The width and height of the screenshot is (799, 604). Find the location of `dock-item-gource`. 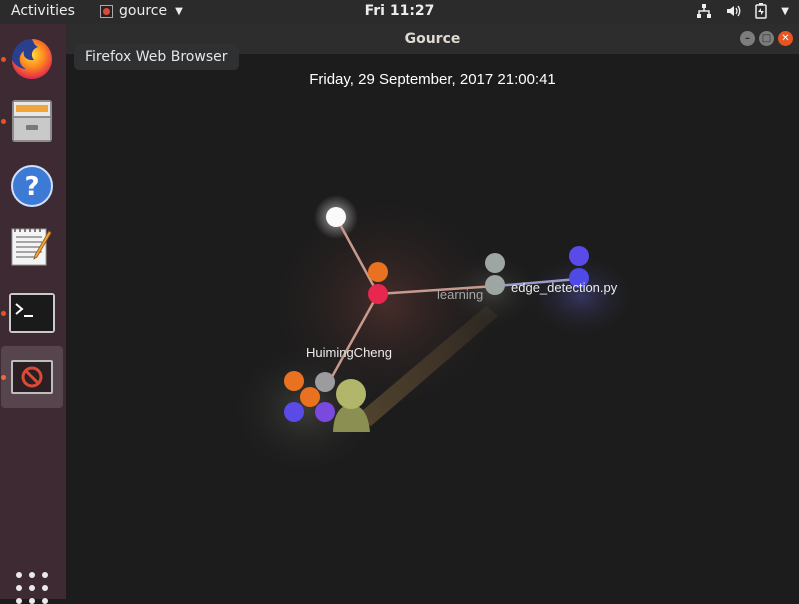

dock-item-gource is located at coordinates (32, 377).